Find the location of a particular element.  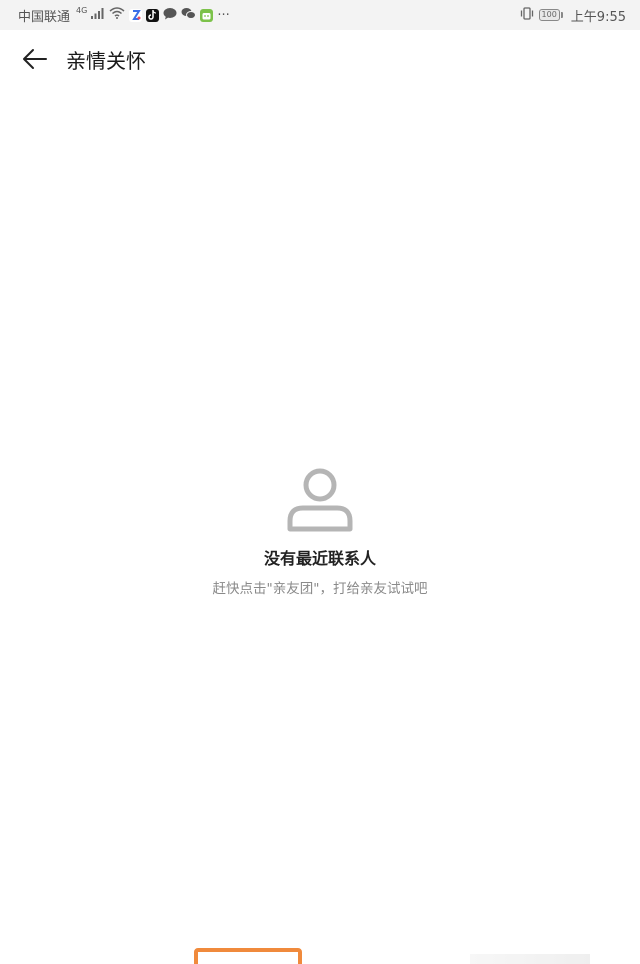

bottom-action-button is located at coordinates (248, 956).